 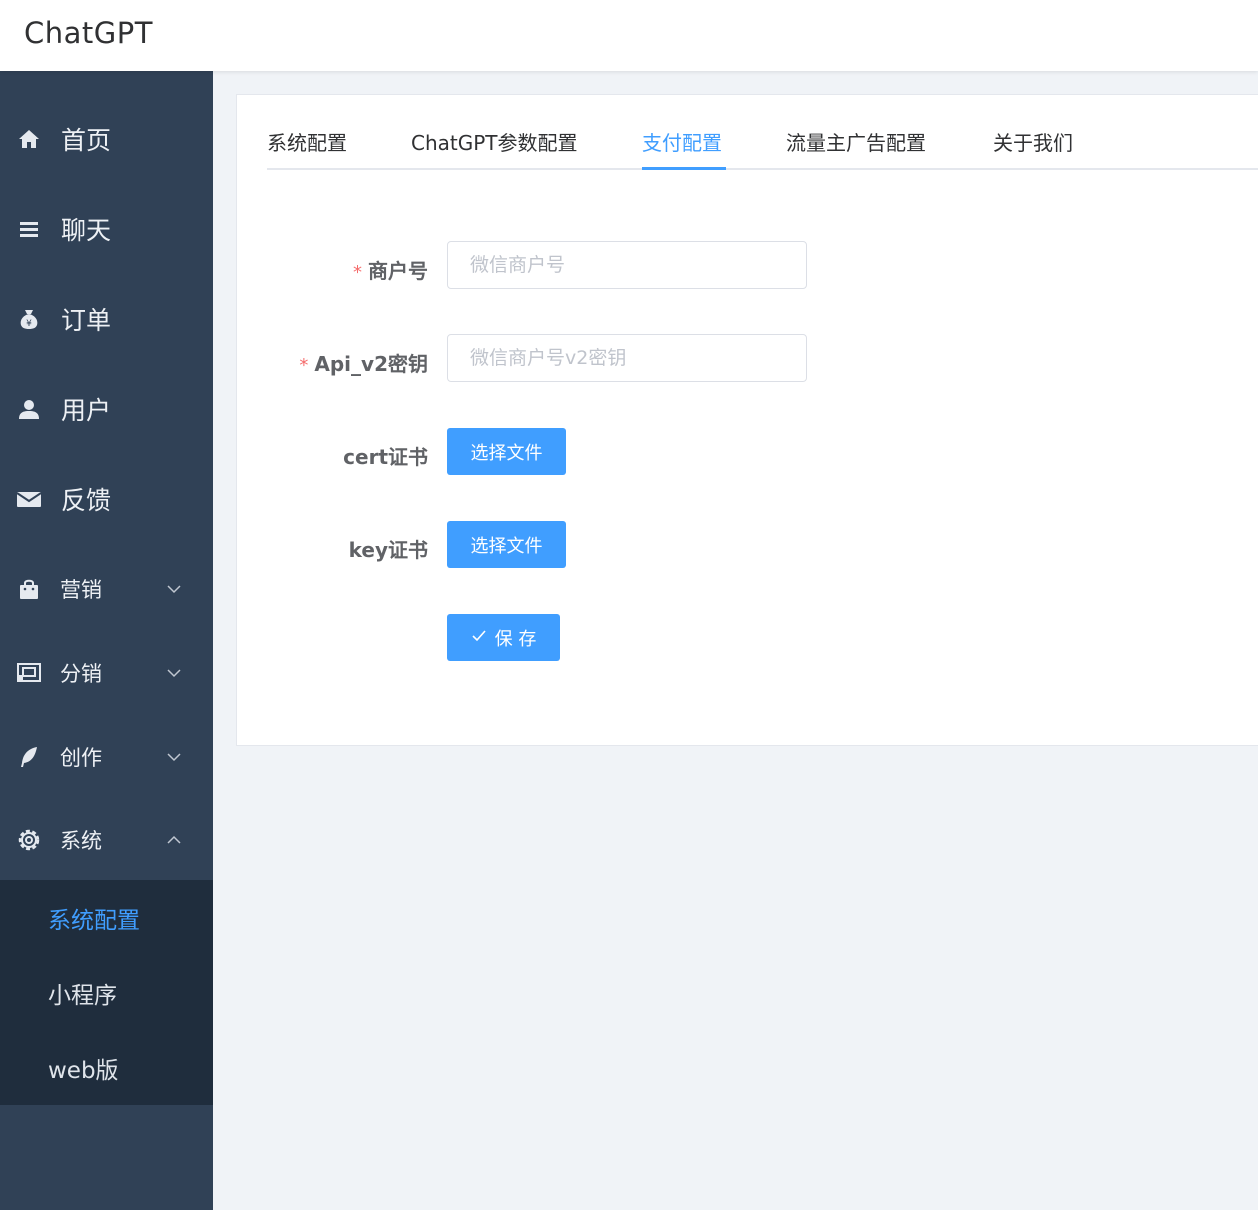 I want to click on money-bag-icon: ¥, so click(x=29, y=319).